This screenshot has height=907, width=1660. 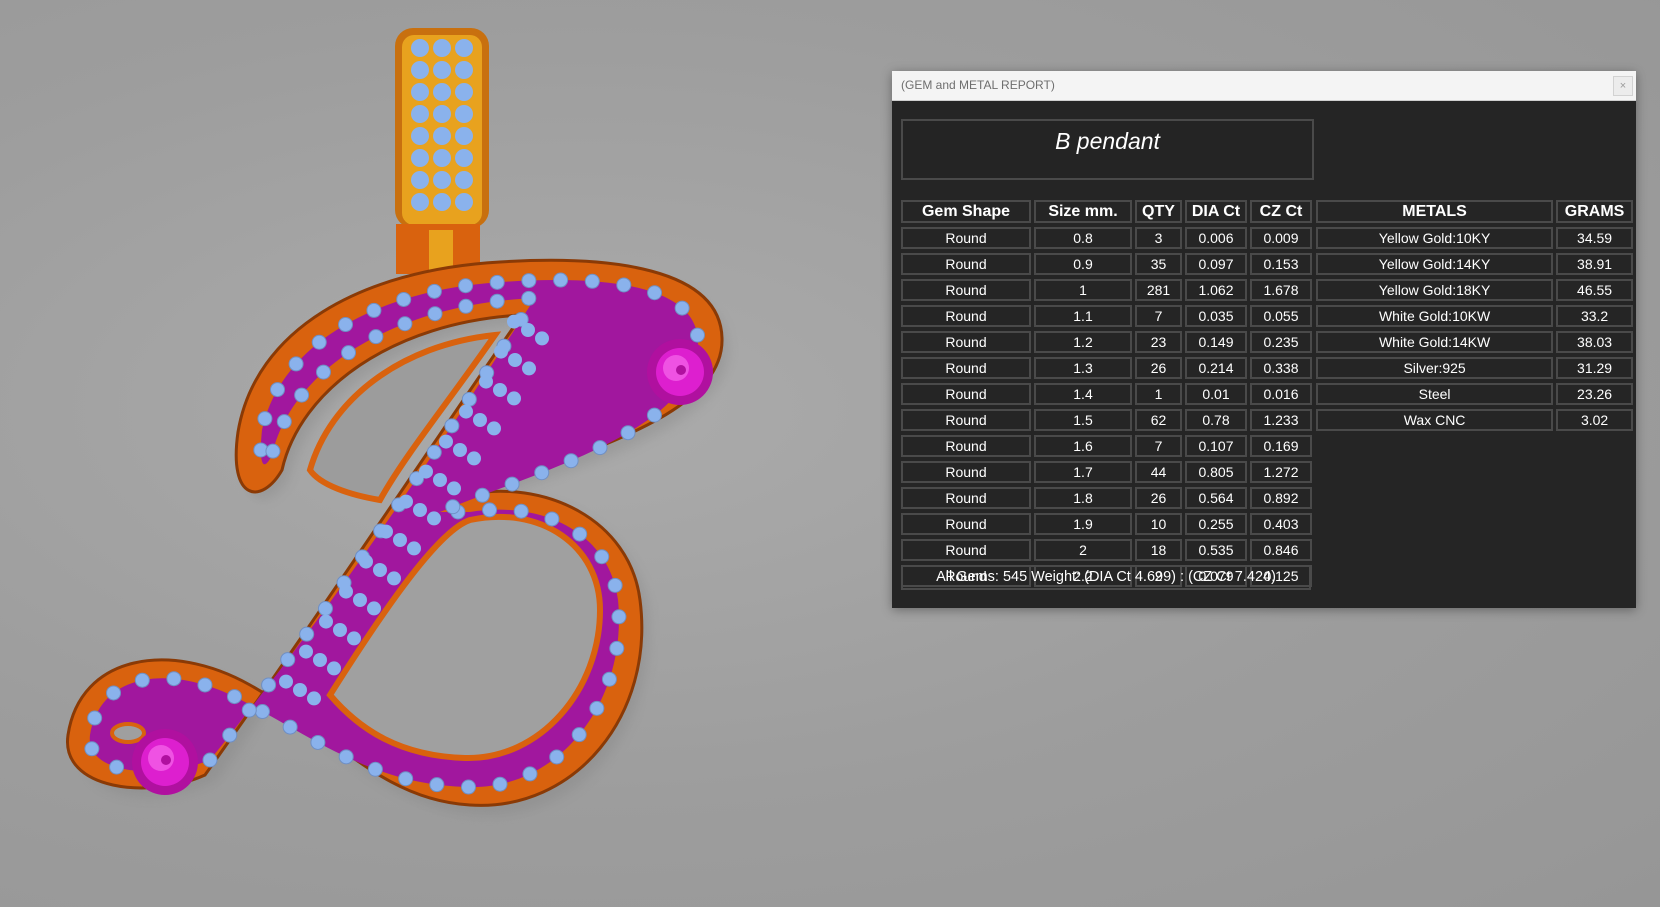 I want to click on gem-dia-ct-cell: 0.01, so click(x=1216, y=394).